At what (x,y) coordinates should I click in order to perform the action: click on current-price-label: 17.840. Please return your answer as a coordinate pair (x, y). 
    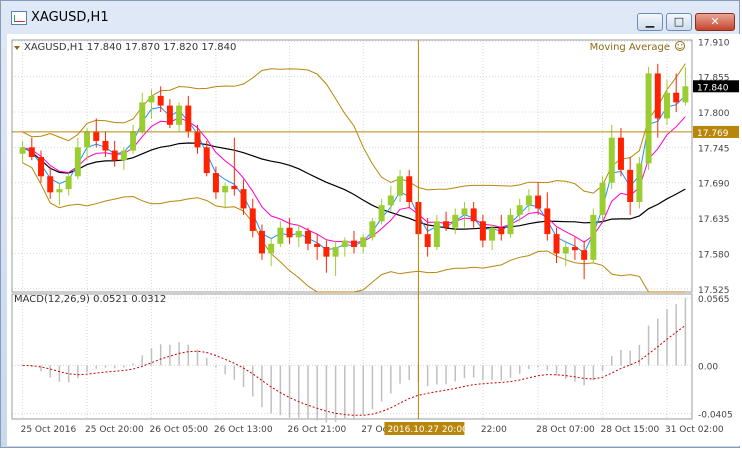
    Looking at the image, I should click on (713, 88).